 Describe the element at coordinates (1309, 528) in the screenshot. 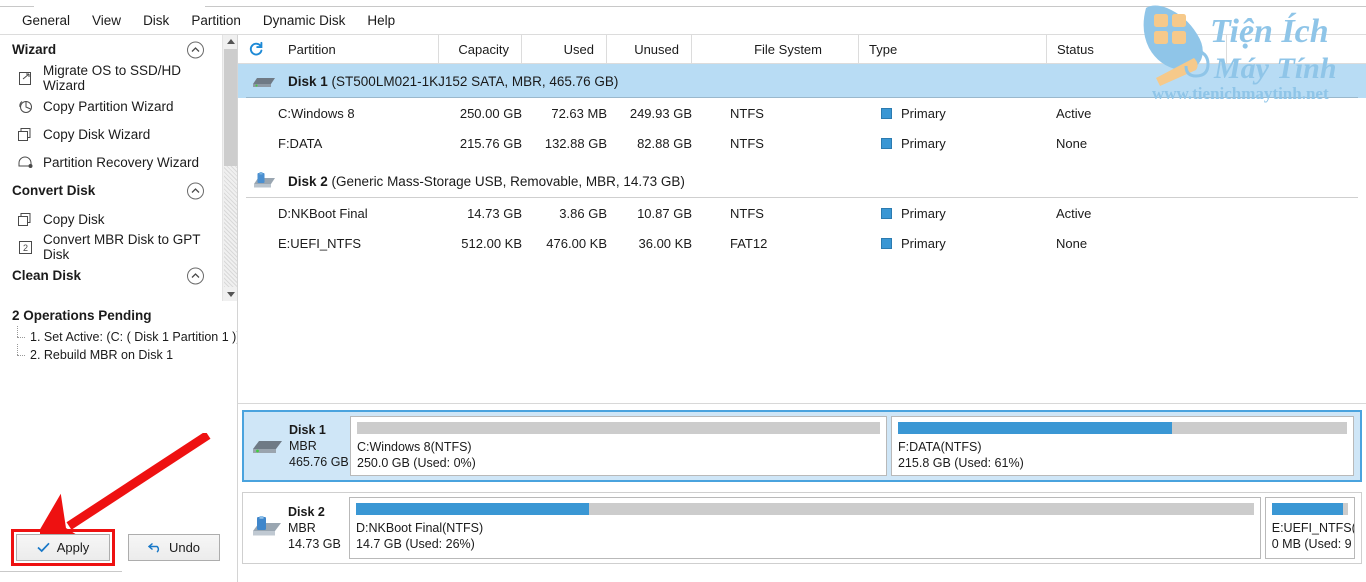

I see `disk-map-partition: E:UEFI_NTFS( 0 MB (Used: 9` at that location.